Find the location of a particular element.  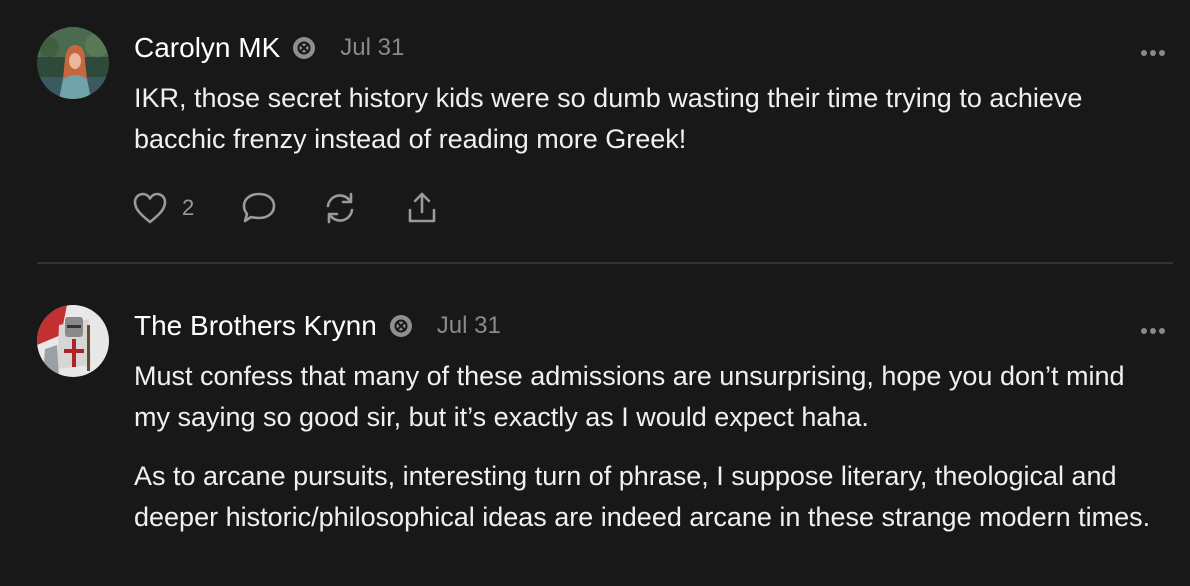

comment-header: The Brothers Krynn Jul 31 is located at coordinates (317, 326).